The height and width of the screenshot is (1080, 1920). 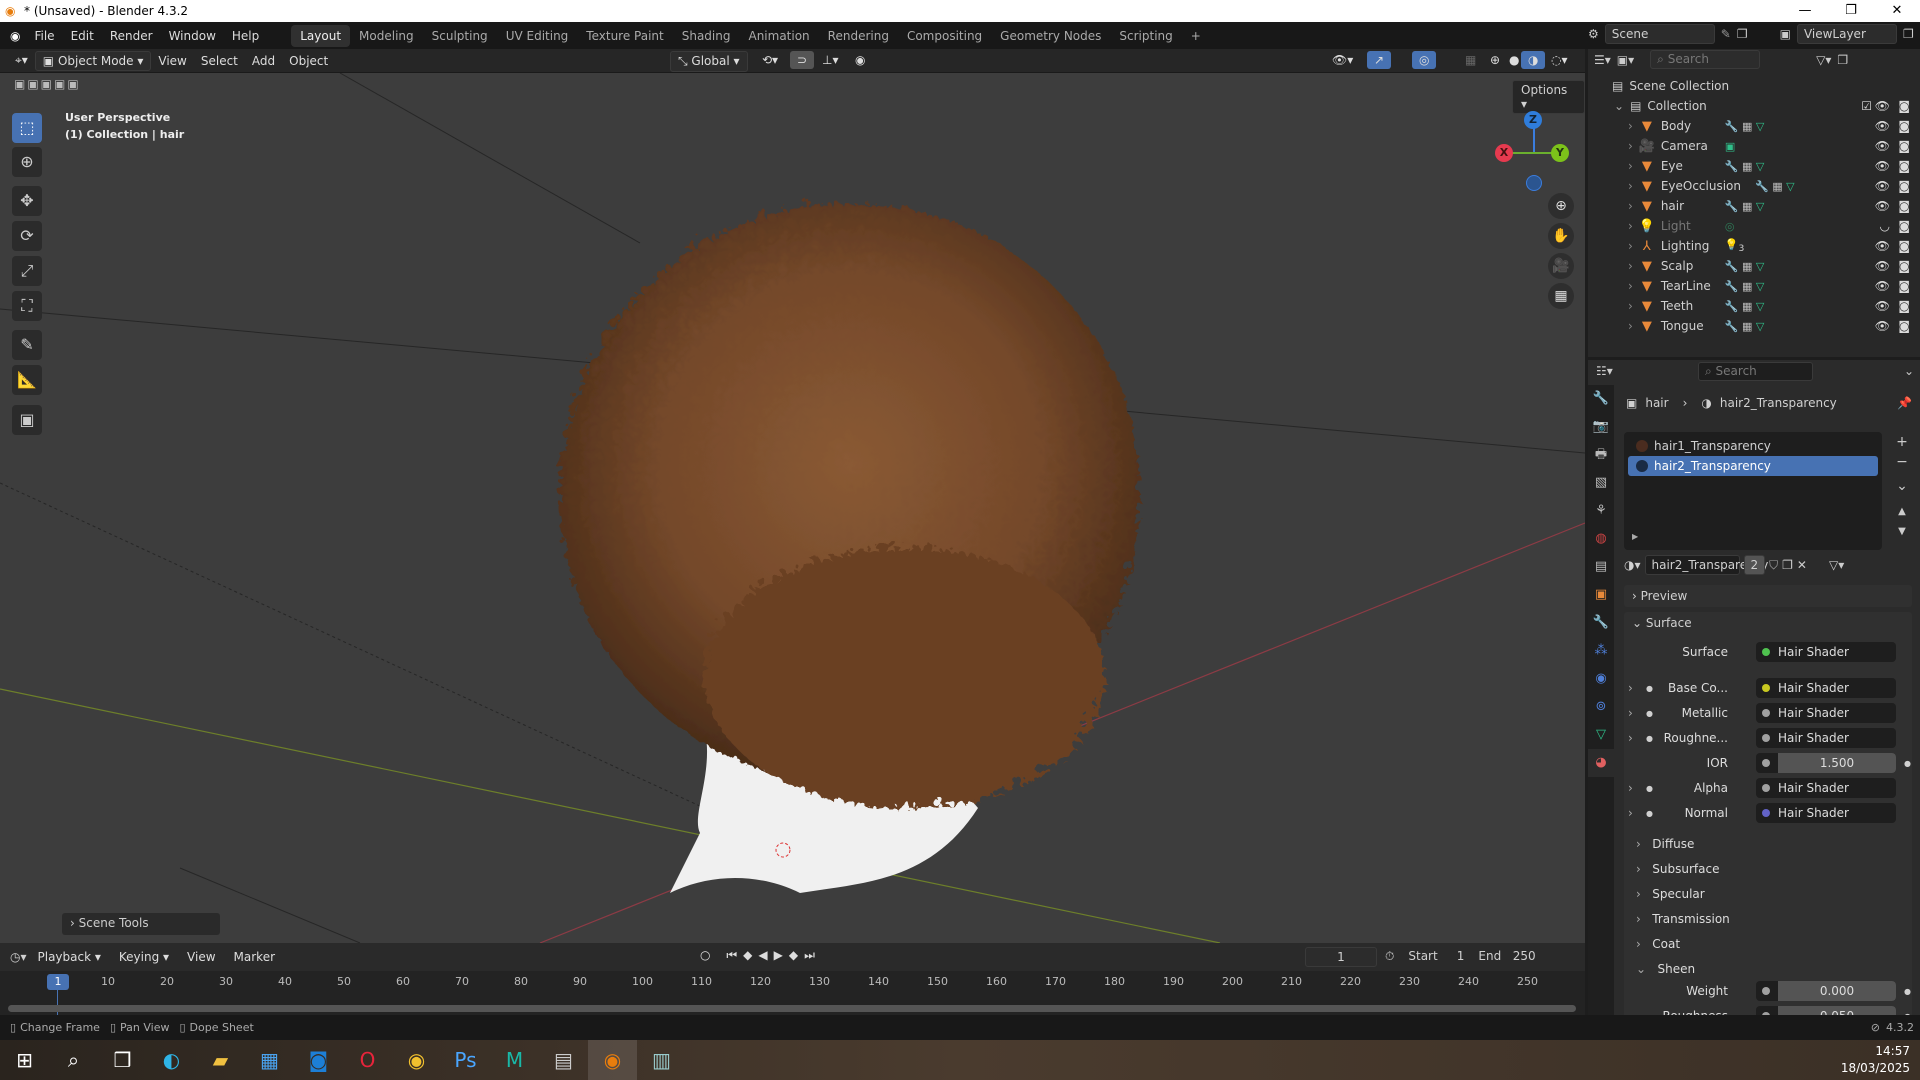 I want to click on display-mode-icon: ▣▾, so click(x=1625, y=60).